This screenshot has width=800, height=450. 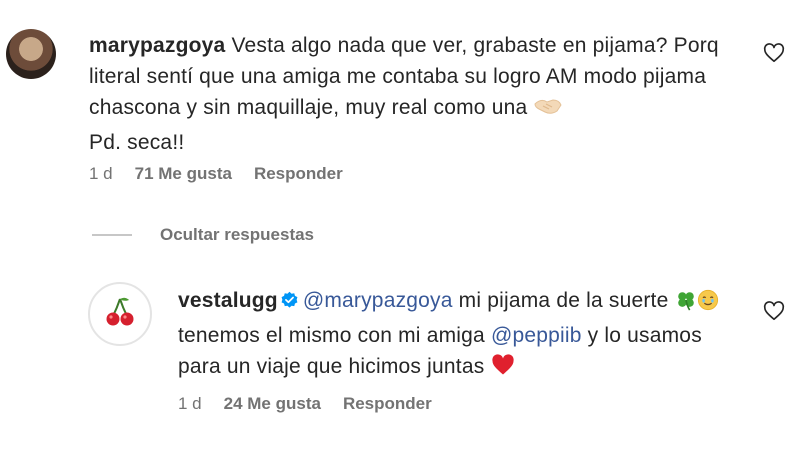 I want to click on cherries-icon, so click(x=120, y=314).